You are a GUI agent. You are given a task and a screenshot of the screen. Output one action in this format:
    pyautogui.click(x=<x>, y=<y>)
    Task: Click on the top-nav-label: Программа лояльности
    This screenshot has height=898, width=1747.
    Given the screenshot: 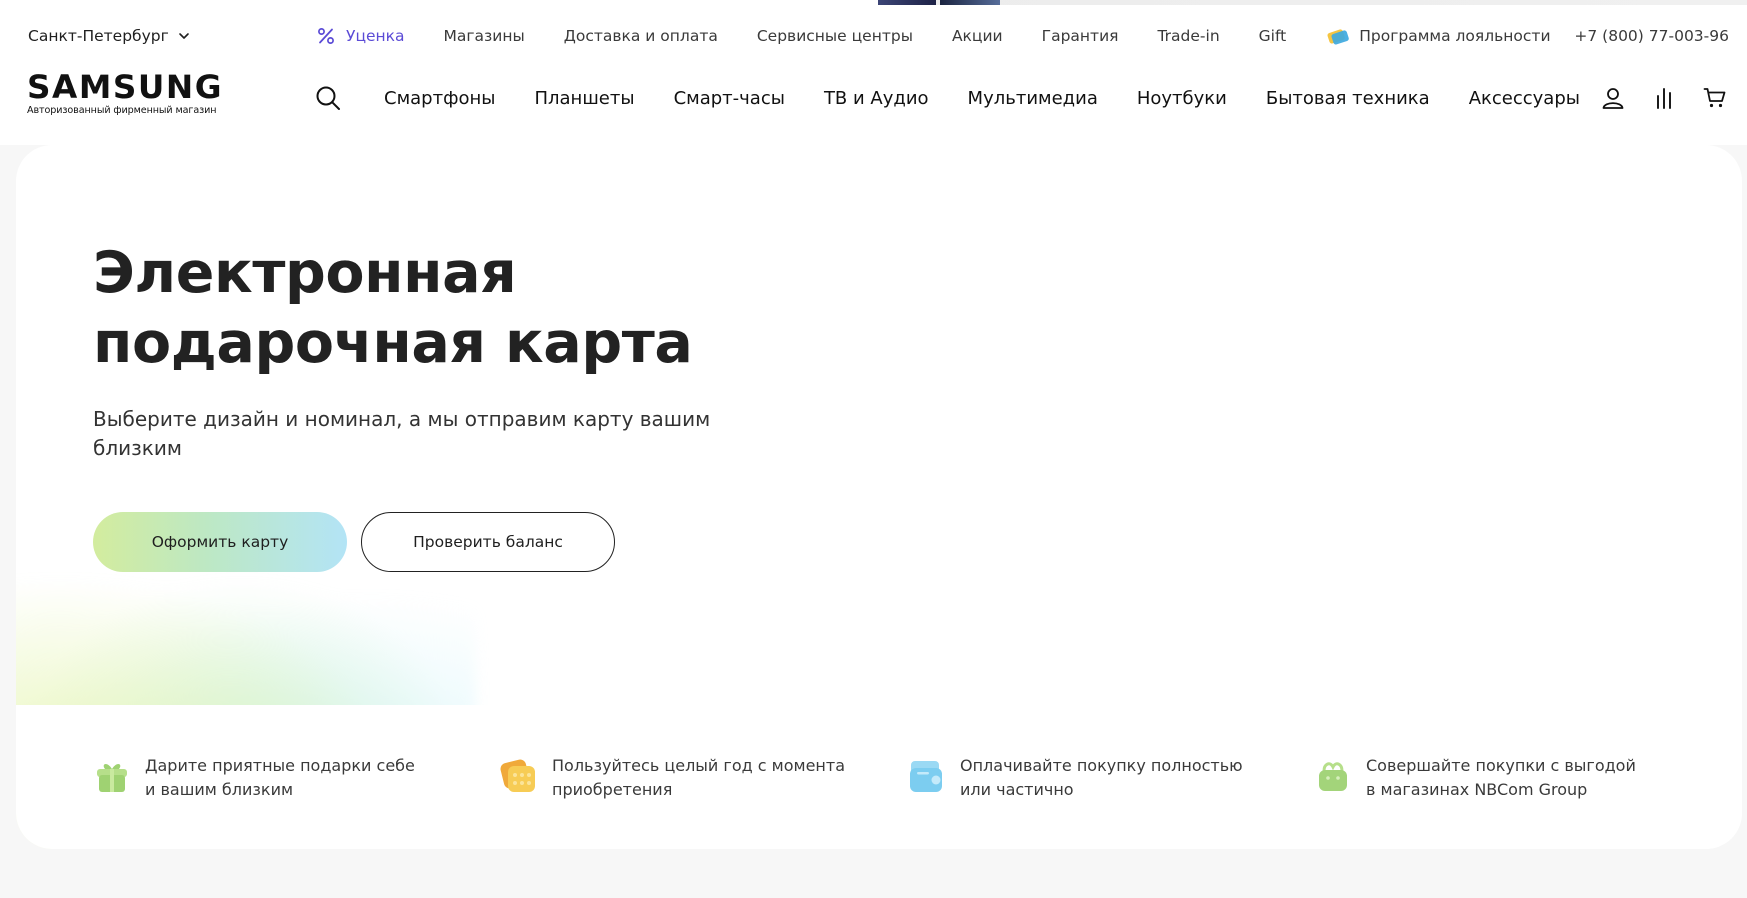 What is the action you would take?
    pyautogui.click(x=1455, y=36)
    